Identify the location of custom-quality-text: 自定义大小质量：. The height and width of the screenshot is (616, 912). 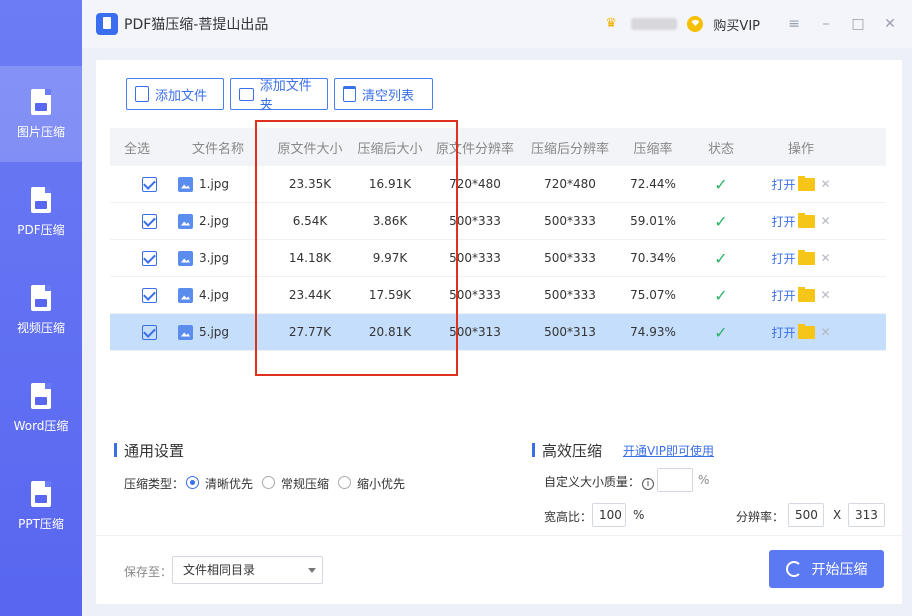
(592, 482).